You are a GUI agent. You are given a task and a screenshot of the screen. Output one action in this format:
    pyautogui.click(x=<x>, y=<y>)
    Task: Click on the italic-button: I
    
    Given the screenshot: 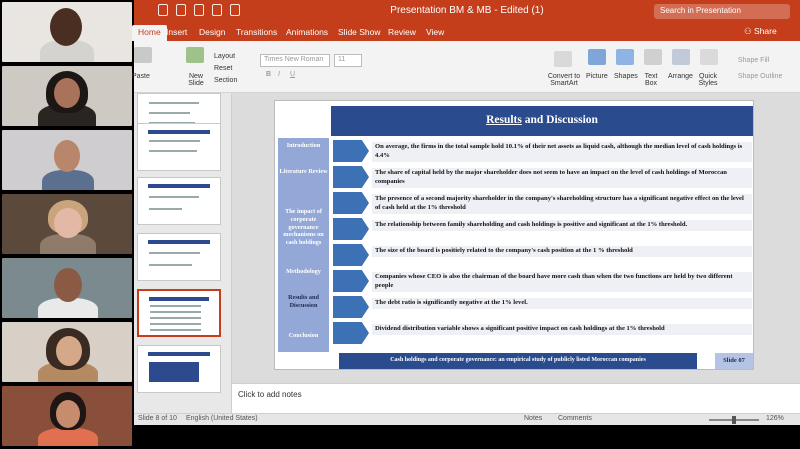 What is the action you would take?
    pyautogui.click(x=279, y=74)
    